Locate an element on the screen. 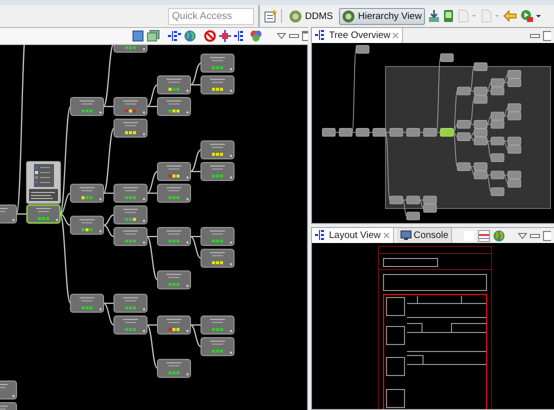 The height and width of the screenshot is (410, 554). perspective-button: Hierarchy View is located at coordinates (381, 16).